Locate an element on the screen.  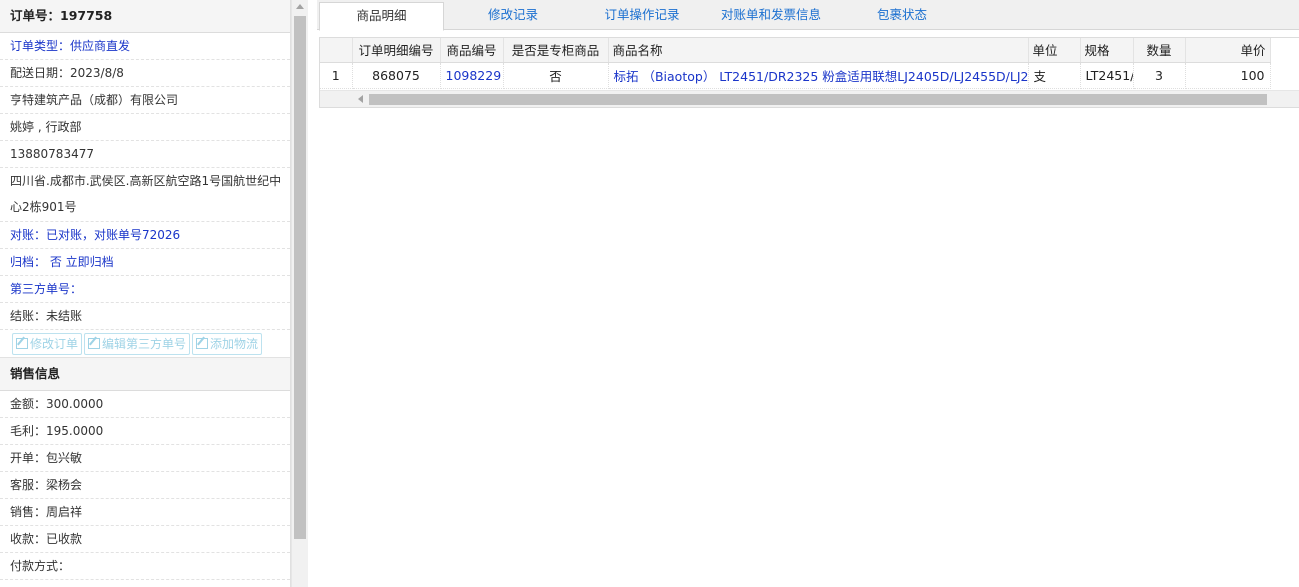
product-no-link: 1098229 is located at coordinates (472, 75).